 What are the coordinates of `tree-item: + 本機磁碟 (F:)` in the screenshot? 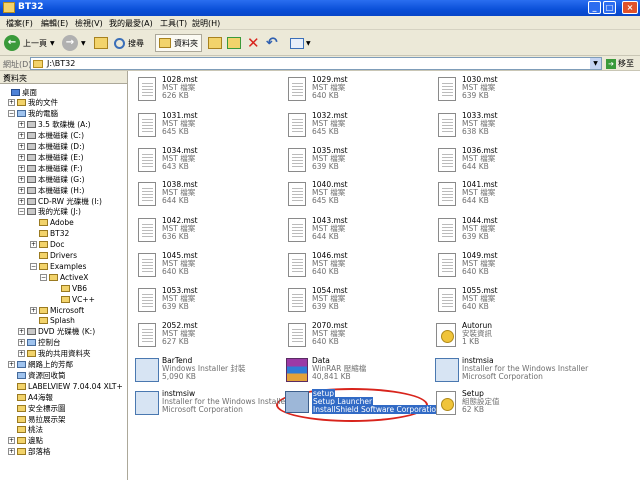 It's located at (50, 168).